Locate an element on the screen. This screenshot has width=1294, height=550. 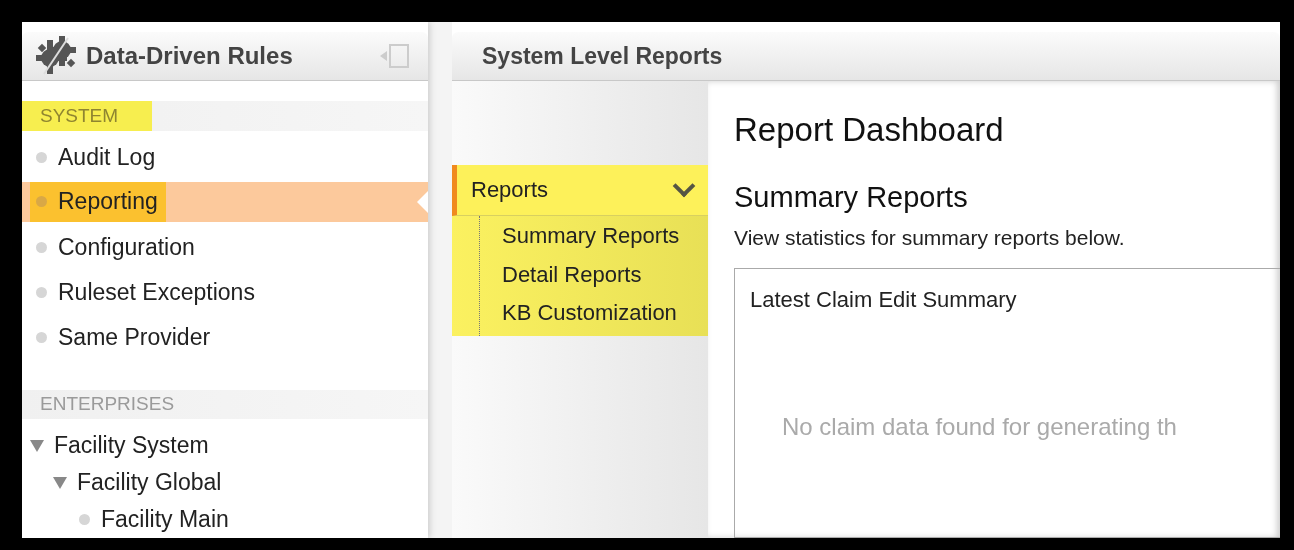
tree-item: Facility Main is located at coordinates (225, 519).